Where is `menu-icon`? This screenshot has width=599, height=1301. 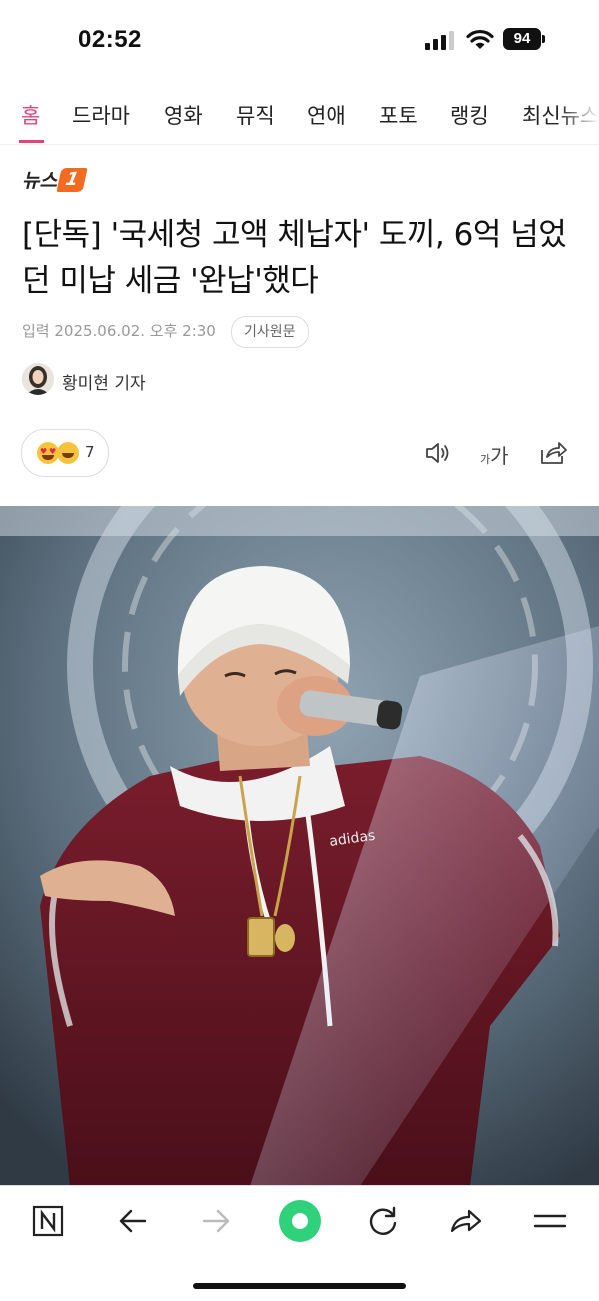
menu-icon is located at coordinates (550, 1221).